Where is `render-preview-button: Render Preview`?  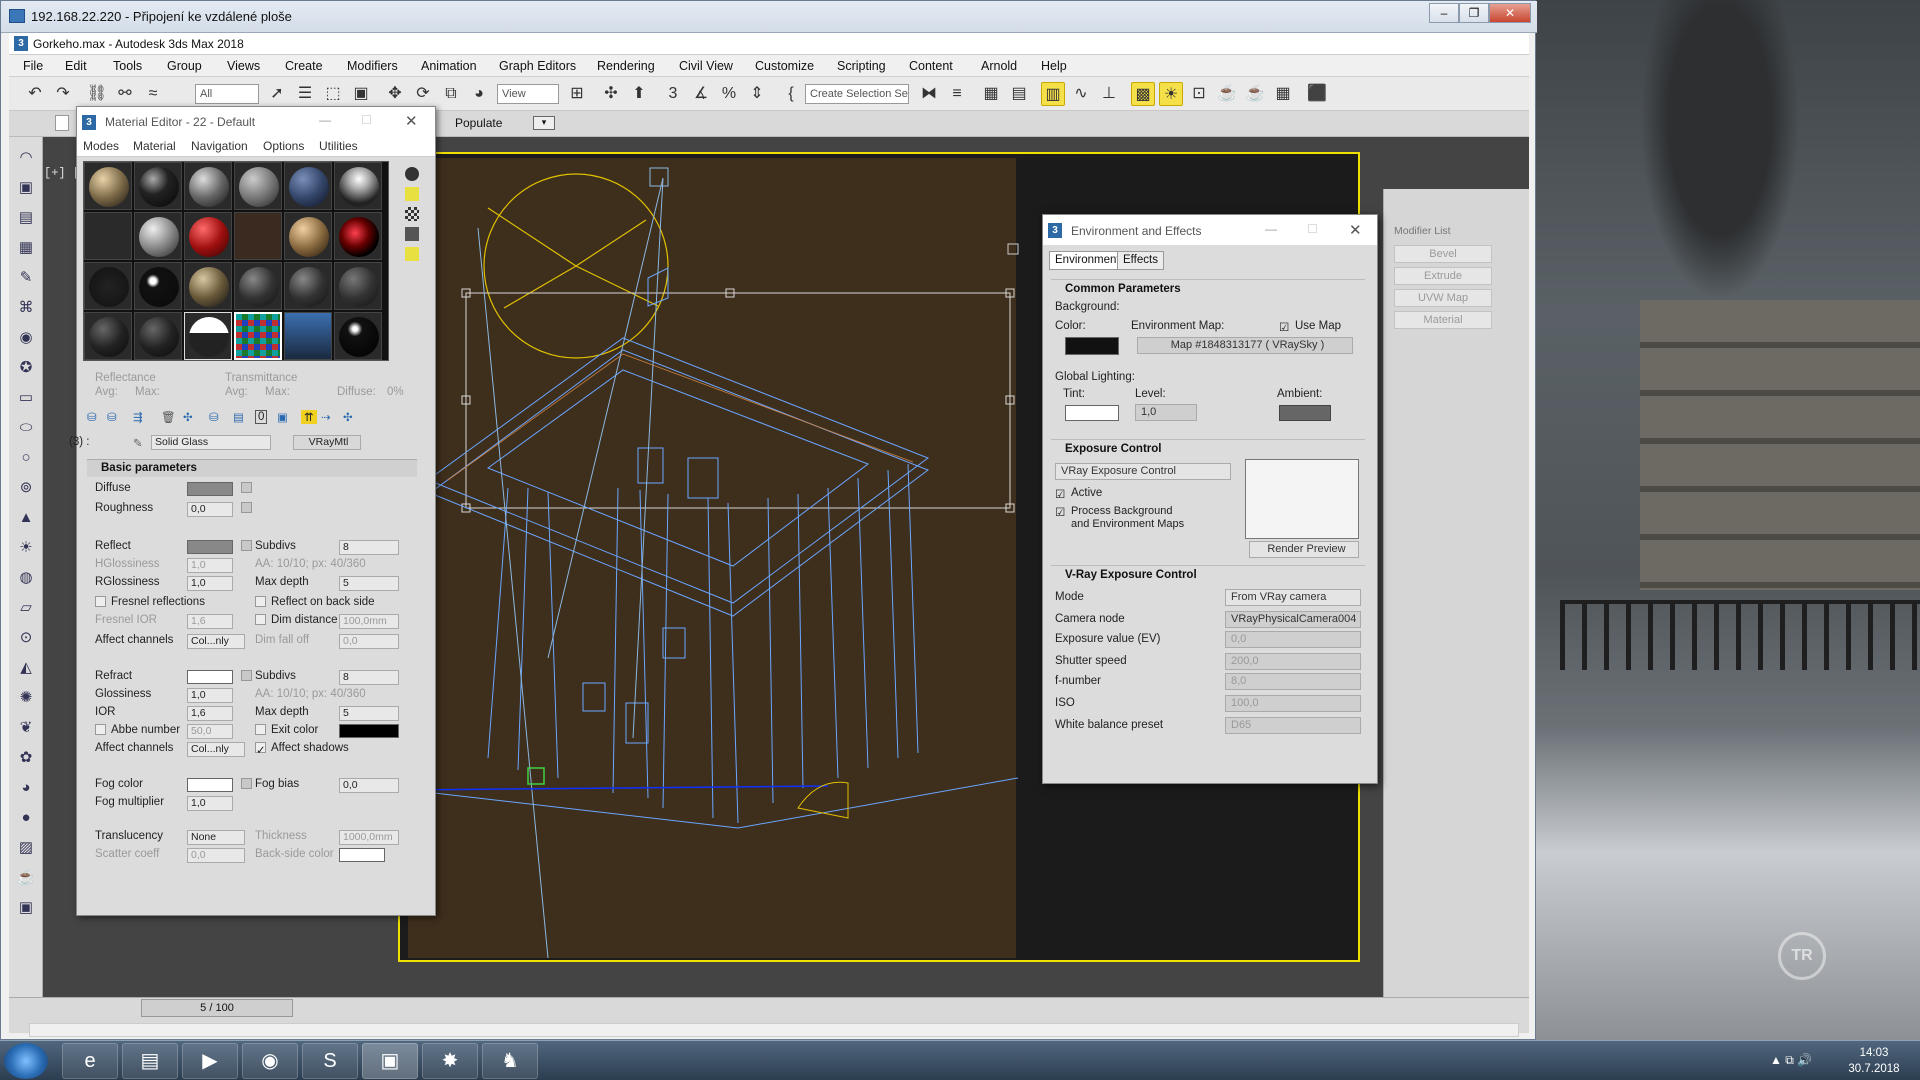 render-preview-button: Render Preview is located at coordinates (1304, 549).